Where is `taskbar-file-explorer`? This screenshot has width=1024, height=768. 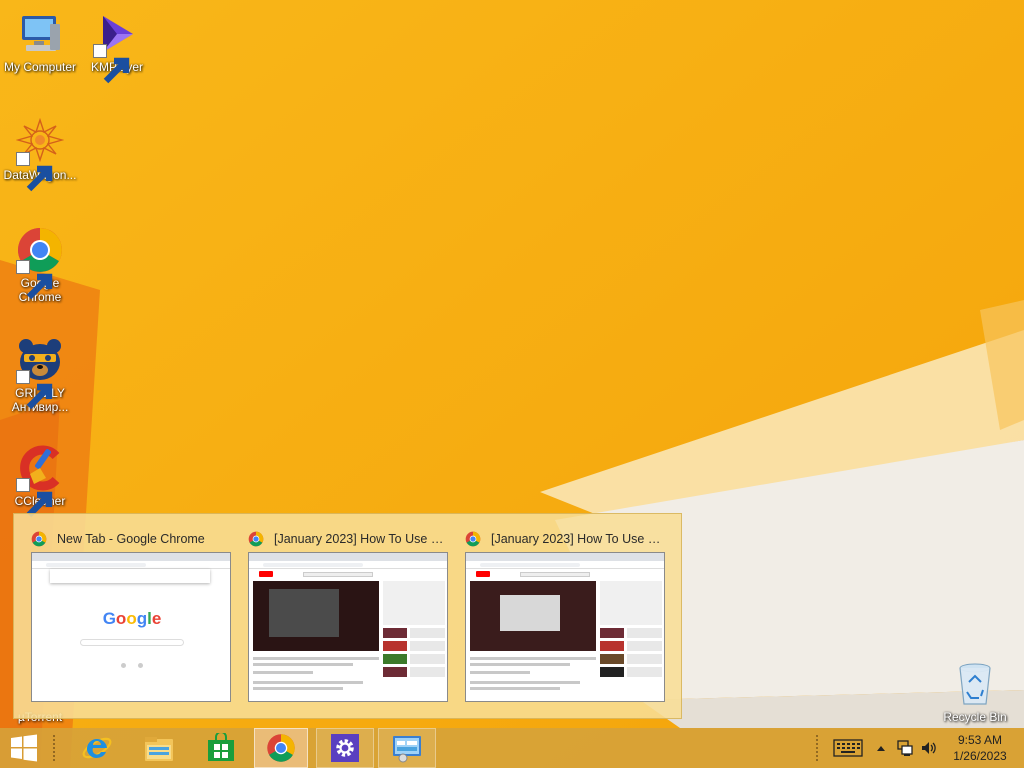 taskbar-file-explorer is located at coordinates (159, 748).